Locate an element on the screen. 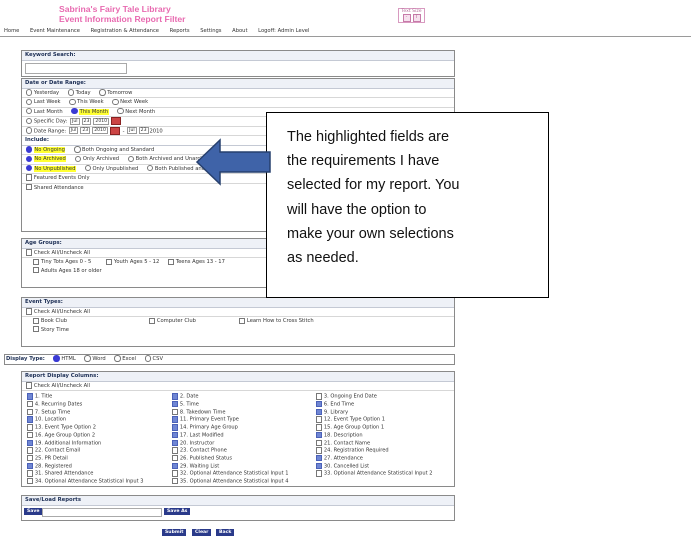 Image resolution: width=691 pixels, height=560 pixels. submit-button: Submit is located at coordinates (174, 532).